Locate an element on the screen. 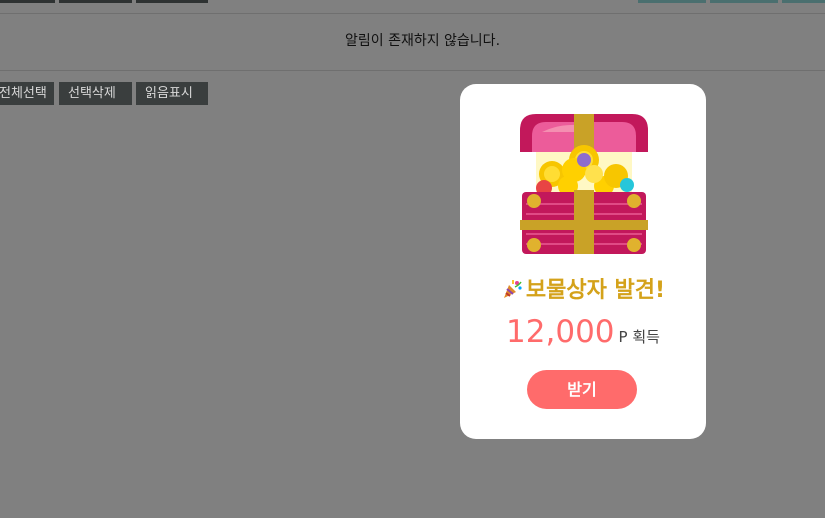 This screenshot has height=518, width=825. claim-button: 받기 is located at coordinates (582, 389).